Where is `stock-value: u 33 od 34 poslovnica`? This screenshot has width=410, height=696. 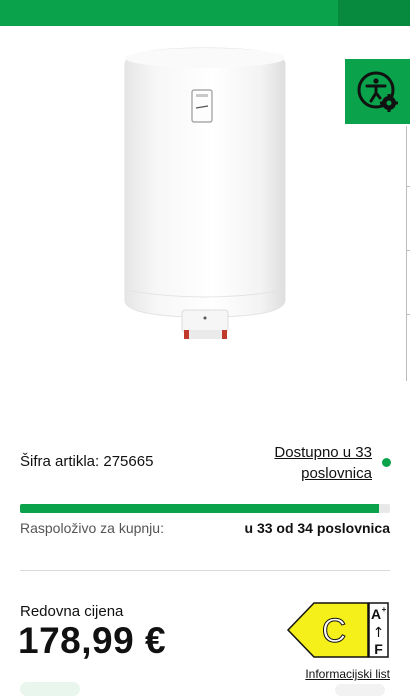
stock-value: u 33 od 34 poslovnica is located at coordinates (317, 528).